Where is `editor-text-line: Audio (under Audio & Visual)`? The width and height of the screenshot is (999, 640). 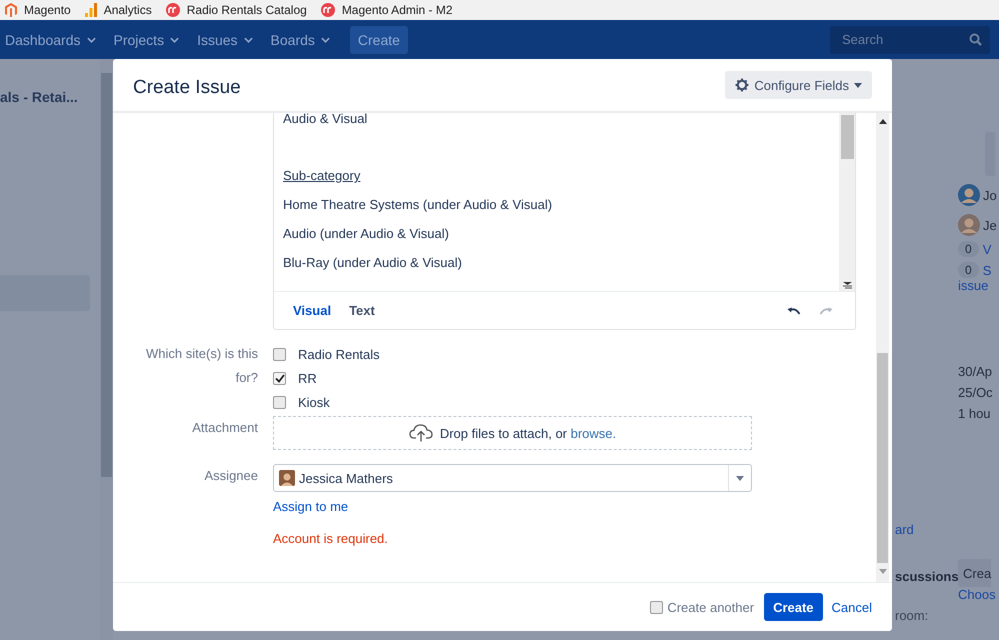 editor-text-line: Audio (under Audio & Visual) is located at coordinates (366, 234).